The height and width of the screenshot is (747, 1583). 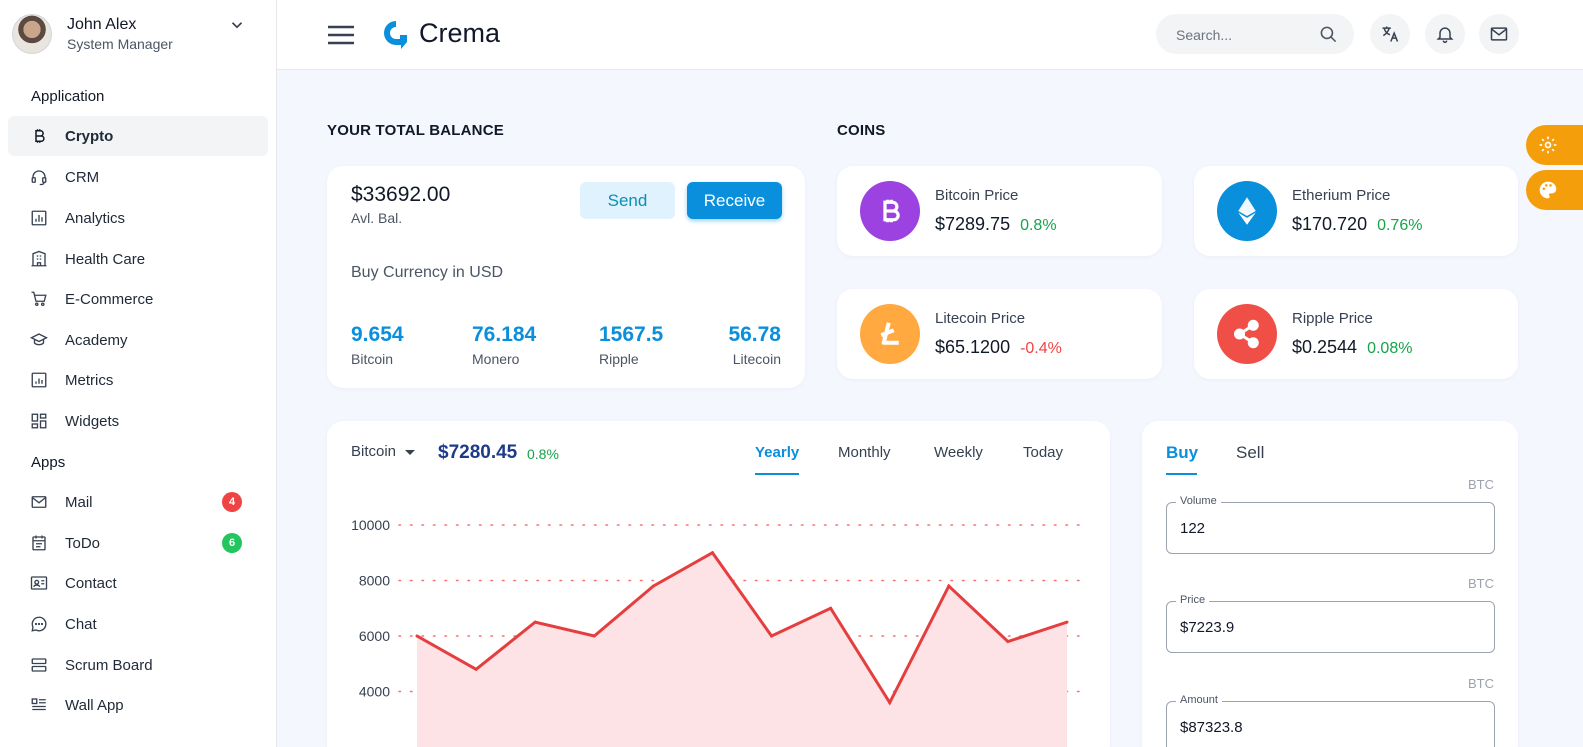 I want to click on sidebar-item-label: Chat, so click(x=81, y=624).